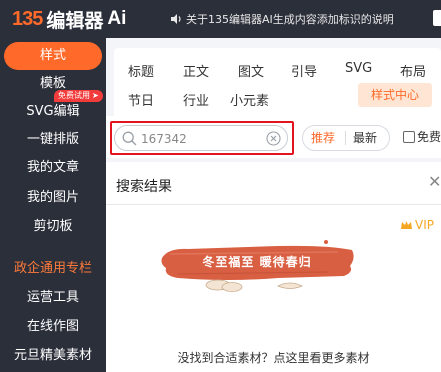 This screenshot has width=441, height=372. I want to click on sidebar-item-label: 一键排版, so click(52, 139).